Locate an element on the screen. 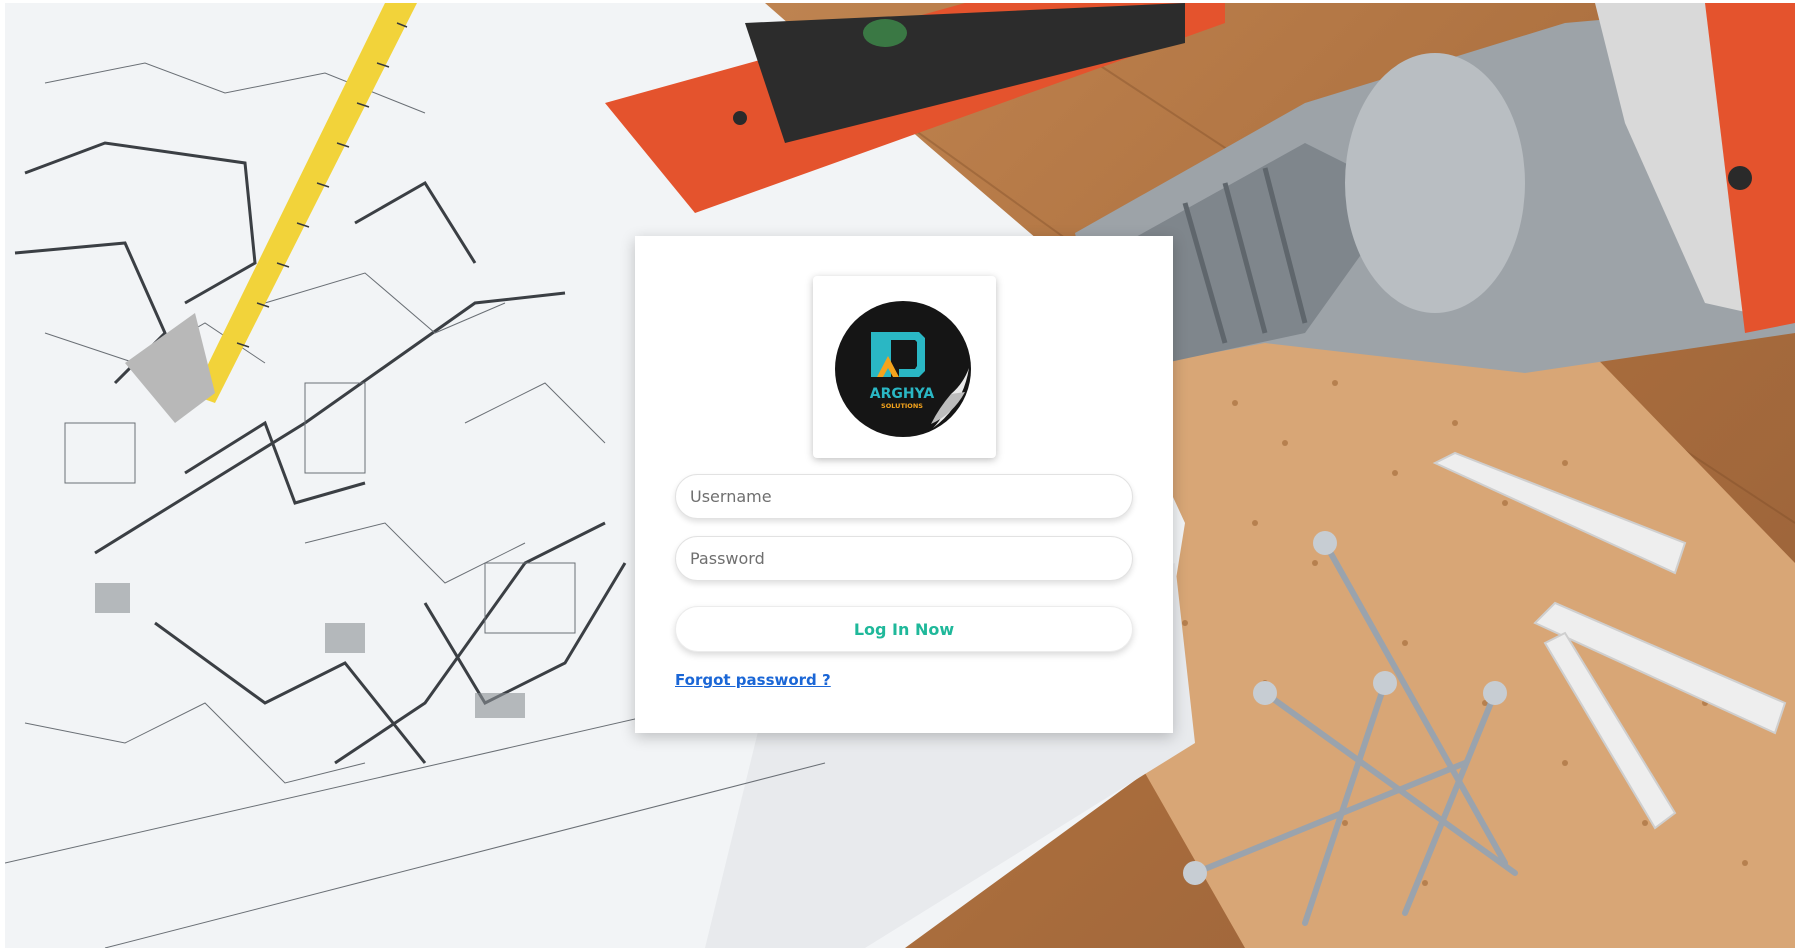 This screenshot has width=1795, height=951. arghya-solutions-logo: ARGHYA SOLUTIONS is located at coordinates (903, 369).